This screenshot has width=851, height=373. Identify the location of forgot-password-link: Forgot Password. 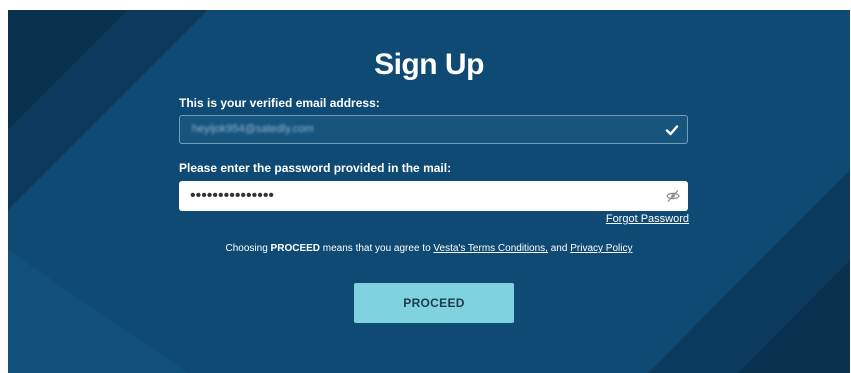
(647, 219).